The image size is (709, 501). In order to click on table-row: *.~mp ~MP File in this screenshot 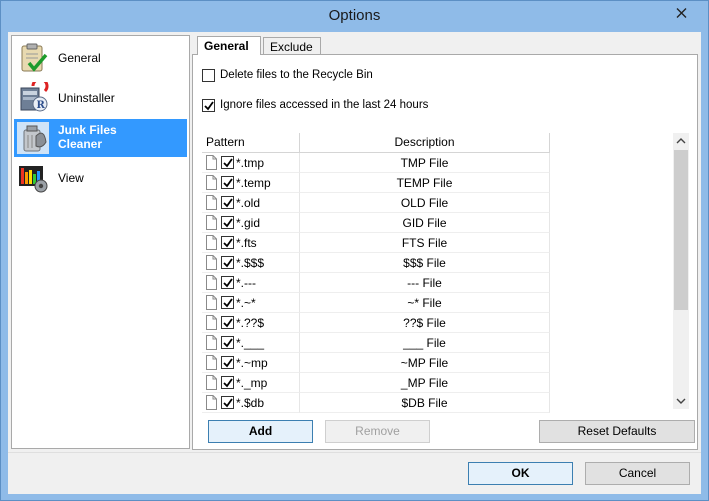, I will do `click(376, 363)`.